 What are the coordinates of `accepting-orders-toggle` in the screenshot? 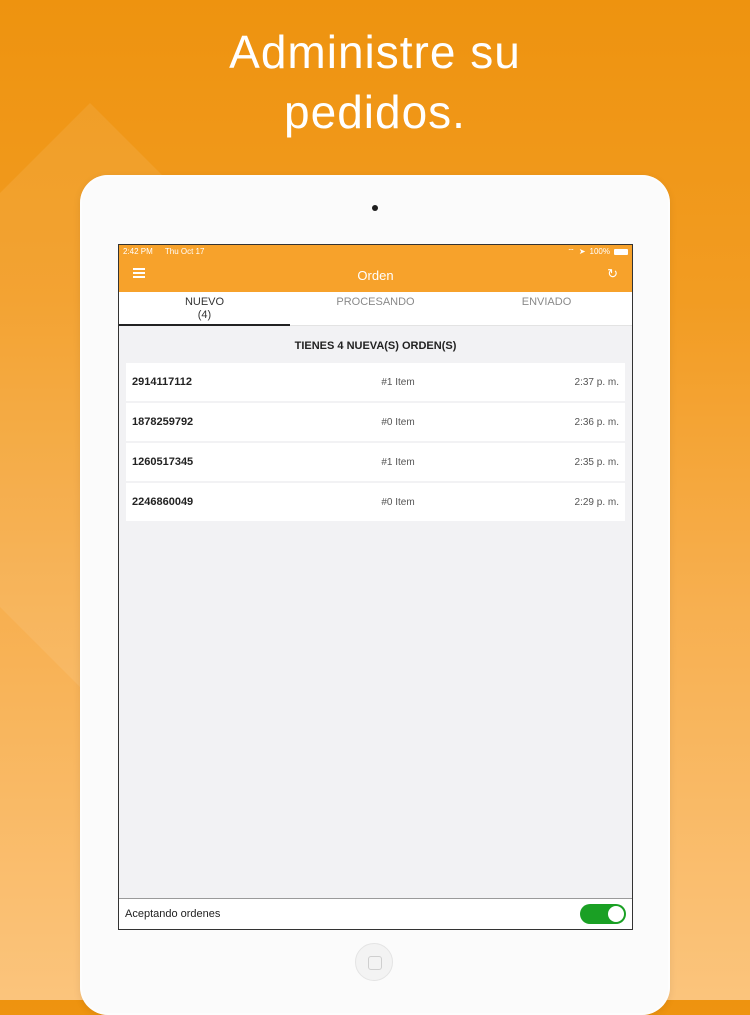 It's located at (603, 914).